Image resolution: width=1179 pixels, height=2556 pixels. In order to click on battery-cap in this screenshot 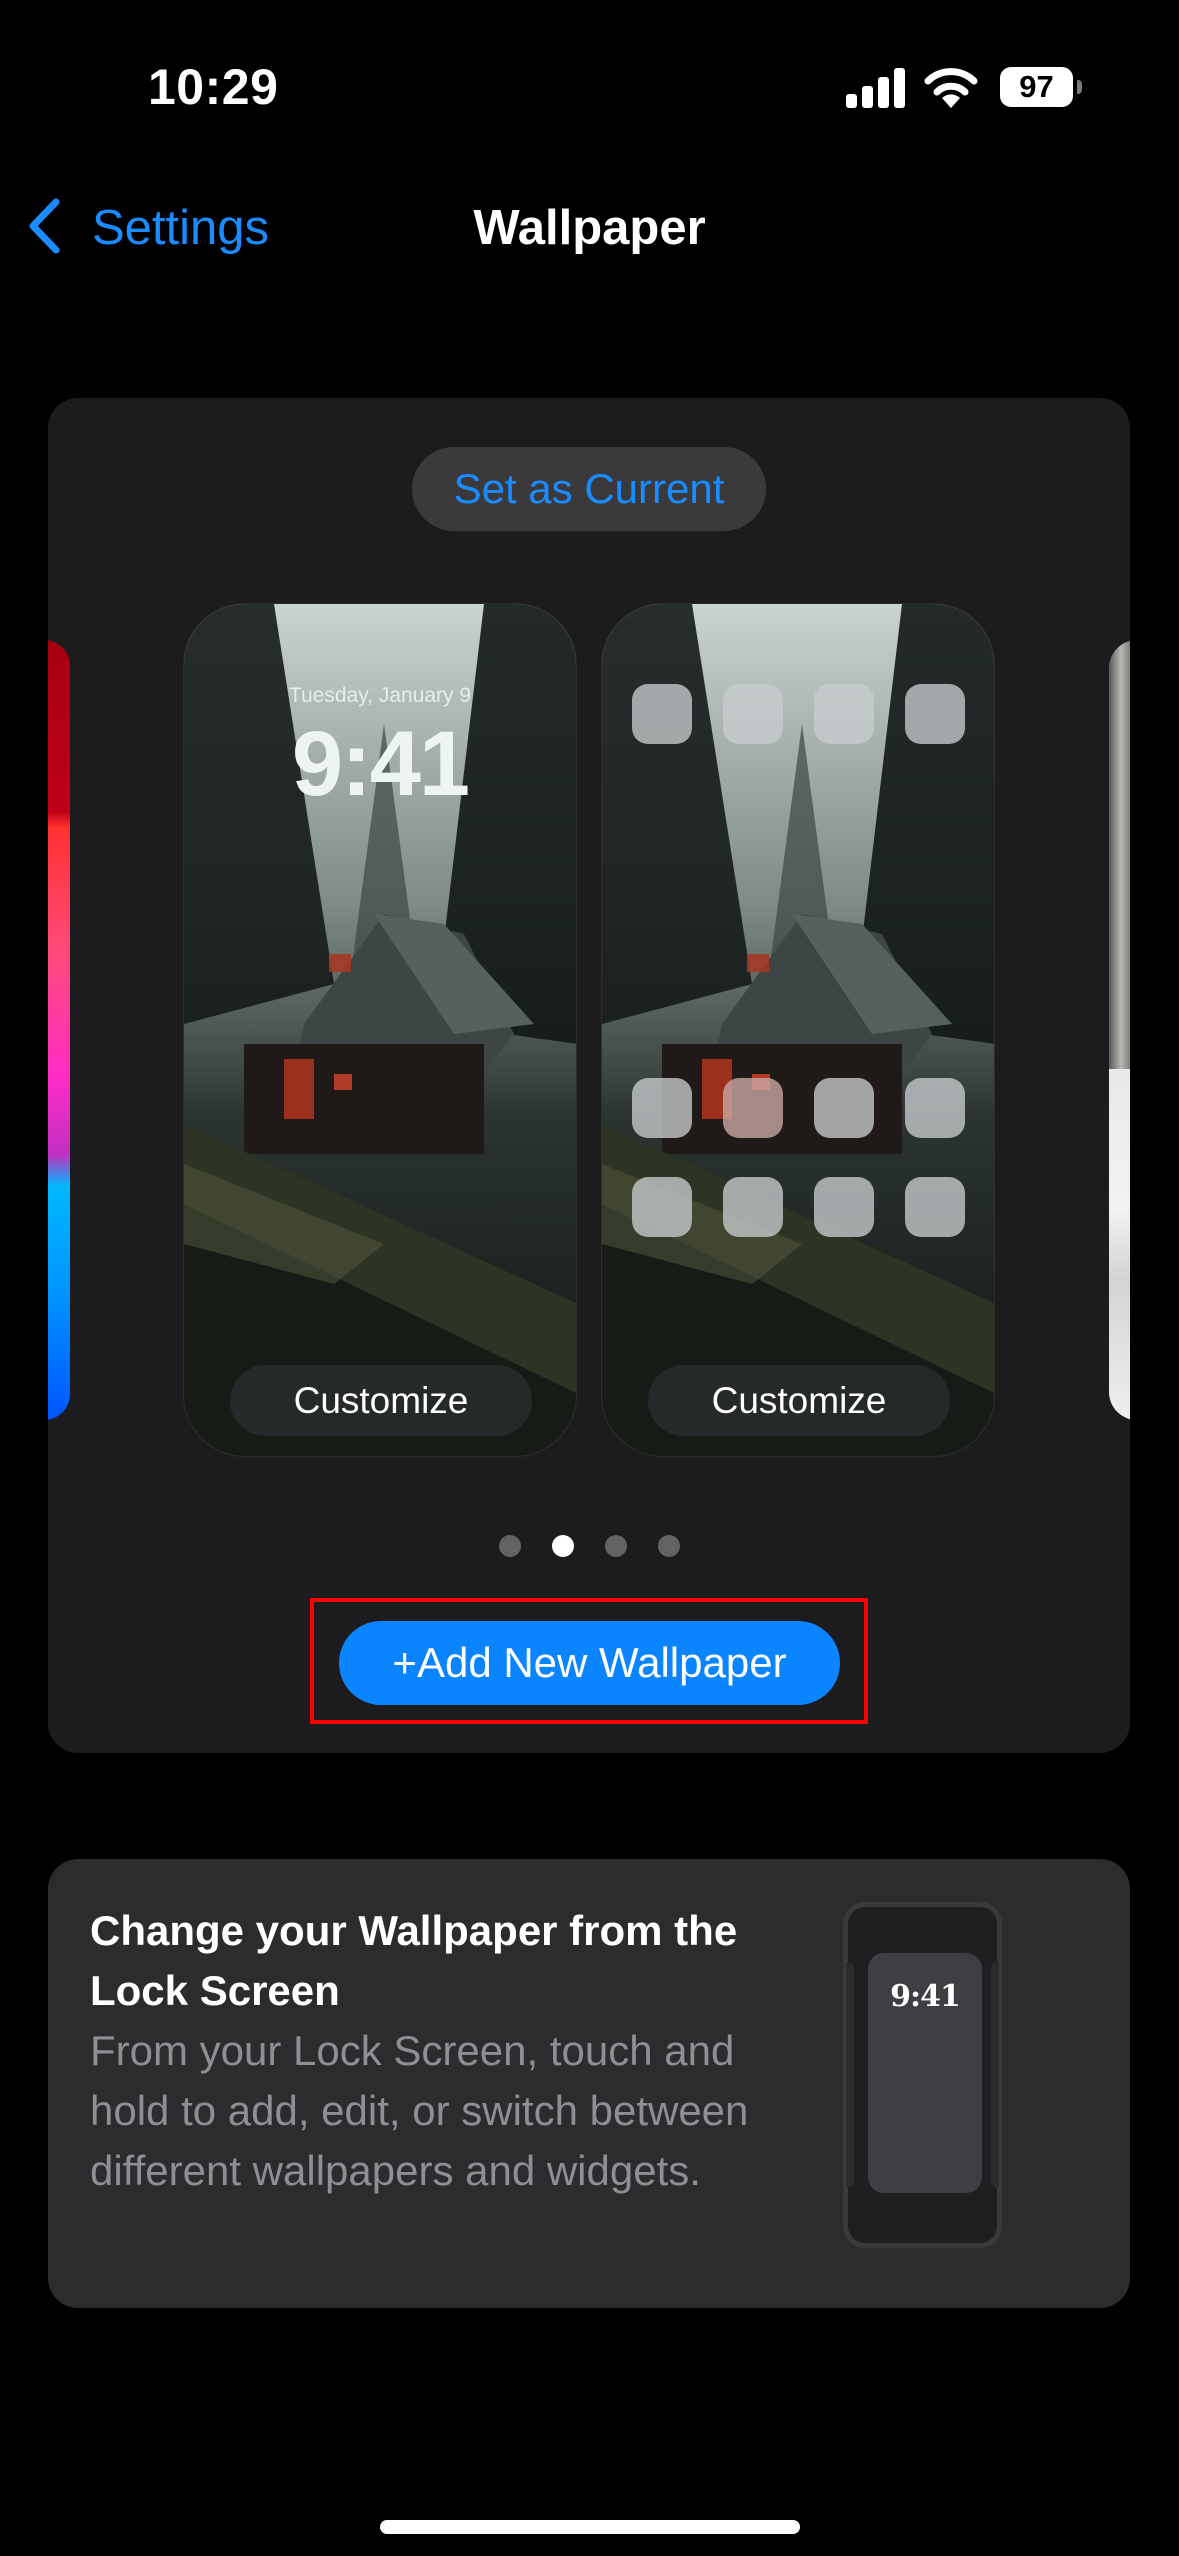, I will do `click(1079, 87)`.